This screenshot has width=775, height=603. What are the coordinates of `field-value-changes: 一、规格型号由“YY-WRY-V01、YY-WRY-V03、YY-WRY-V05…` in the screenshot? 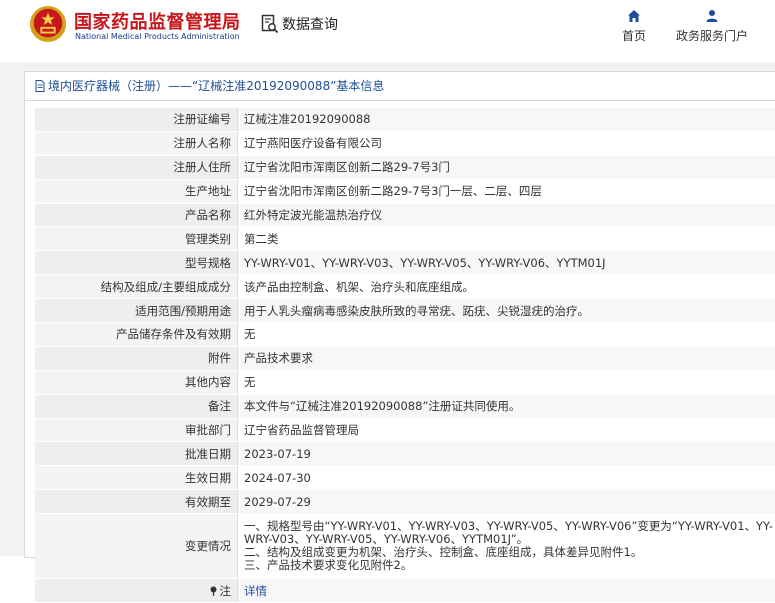 It's located at (506, 546).